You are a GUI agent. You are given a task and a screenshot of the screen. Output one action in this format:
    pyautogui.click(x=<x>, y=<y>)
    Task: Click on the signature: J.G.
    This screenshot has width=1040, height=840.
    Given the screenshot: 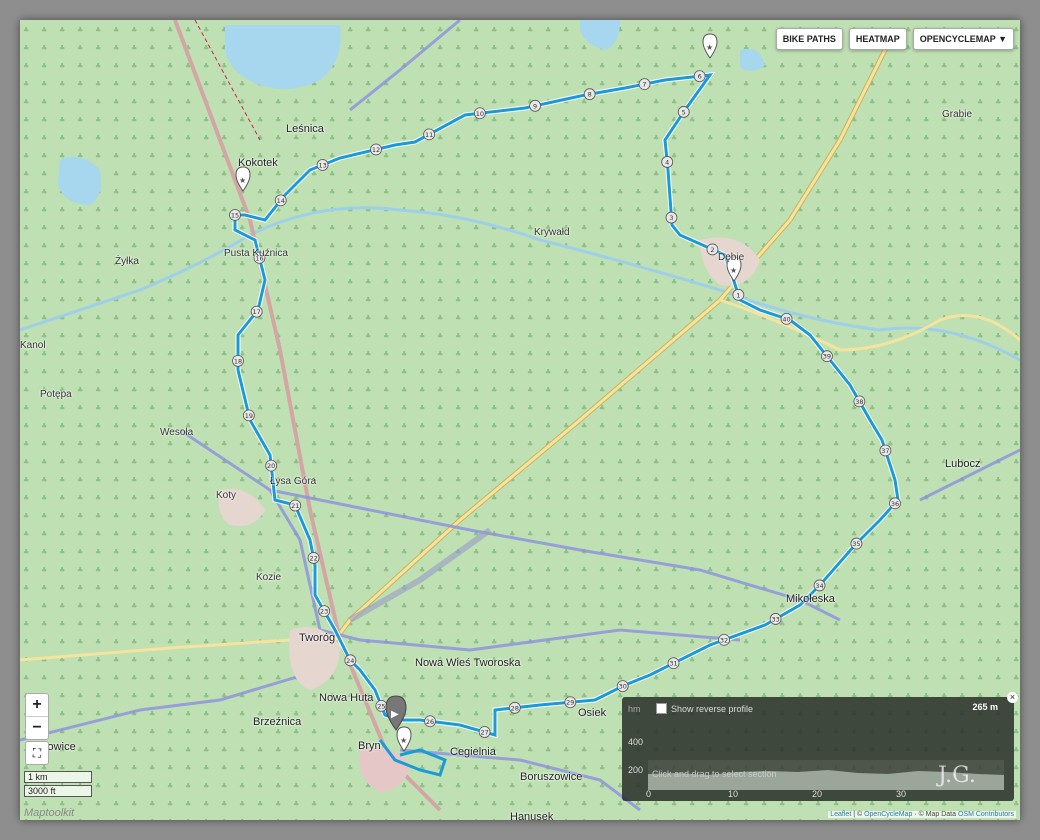 What is the action you would take?
    pyautogui.click(x=957, y=775)
    